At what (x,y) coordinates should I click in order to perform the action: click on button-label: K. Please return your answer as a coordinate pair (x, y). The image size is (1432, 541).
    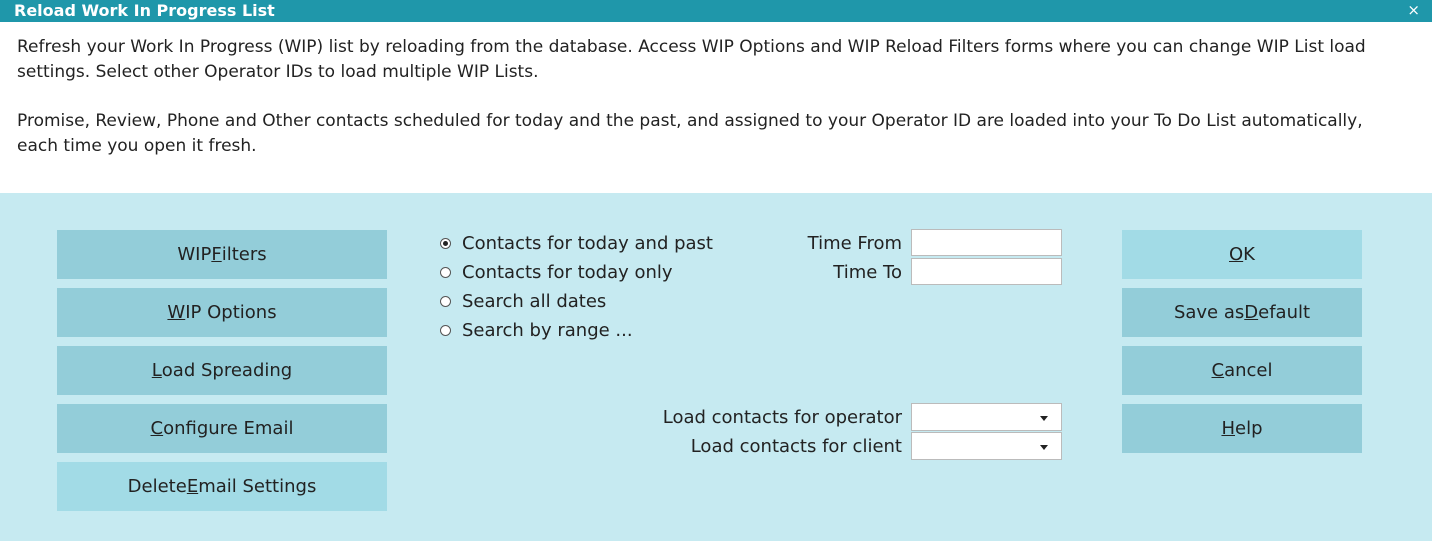
    Looking at the image, I should click on (1249, 254).